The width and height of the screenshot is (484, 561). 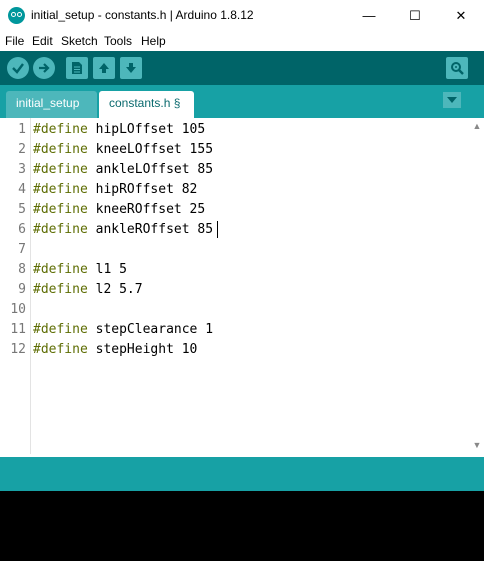 What do you see at coordinates (369, 15) in the screenshot?
I see `minimize-button: —` at bounding box center [369, 15].